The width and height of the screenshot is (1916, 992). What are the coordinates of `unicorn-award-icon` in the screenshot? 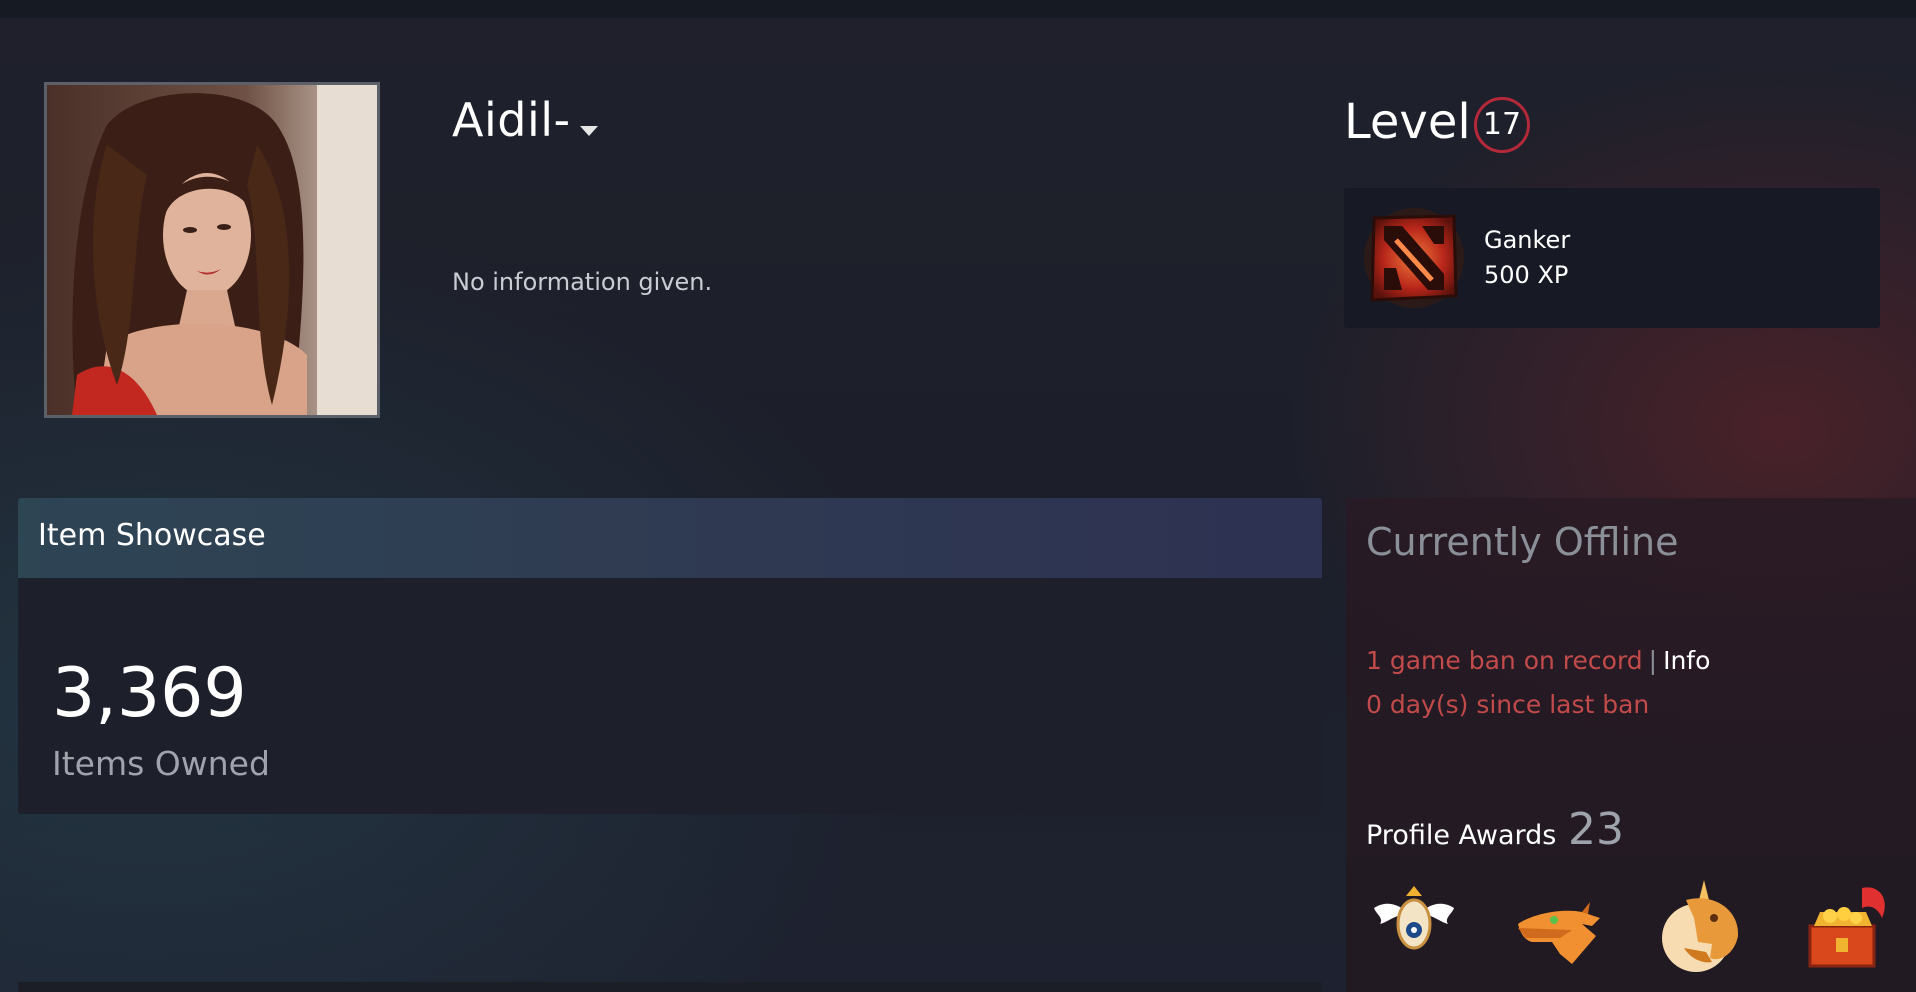 It's located at (1704, 926).